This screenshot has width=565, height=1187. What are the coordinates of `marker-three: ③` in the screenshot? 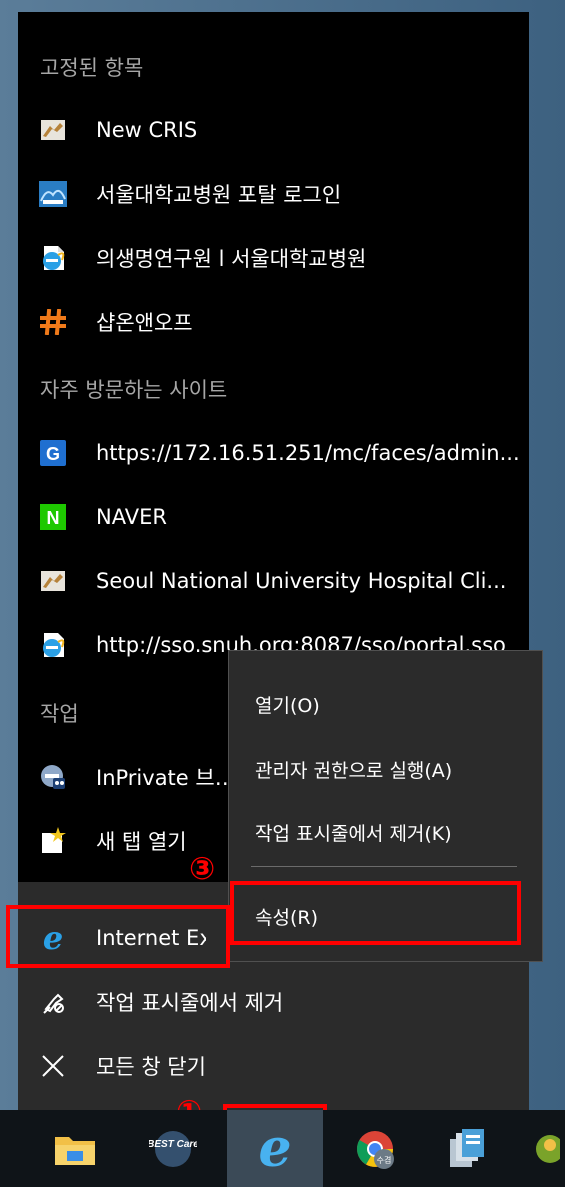 It's located at (202, 869).